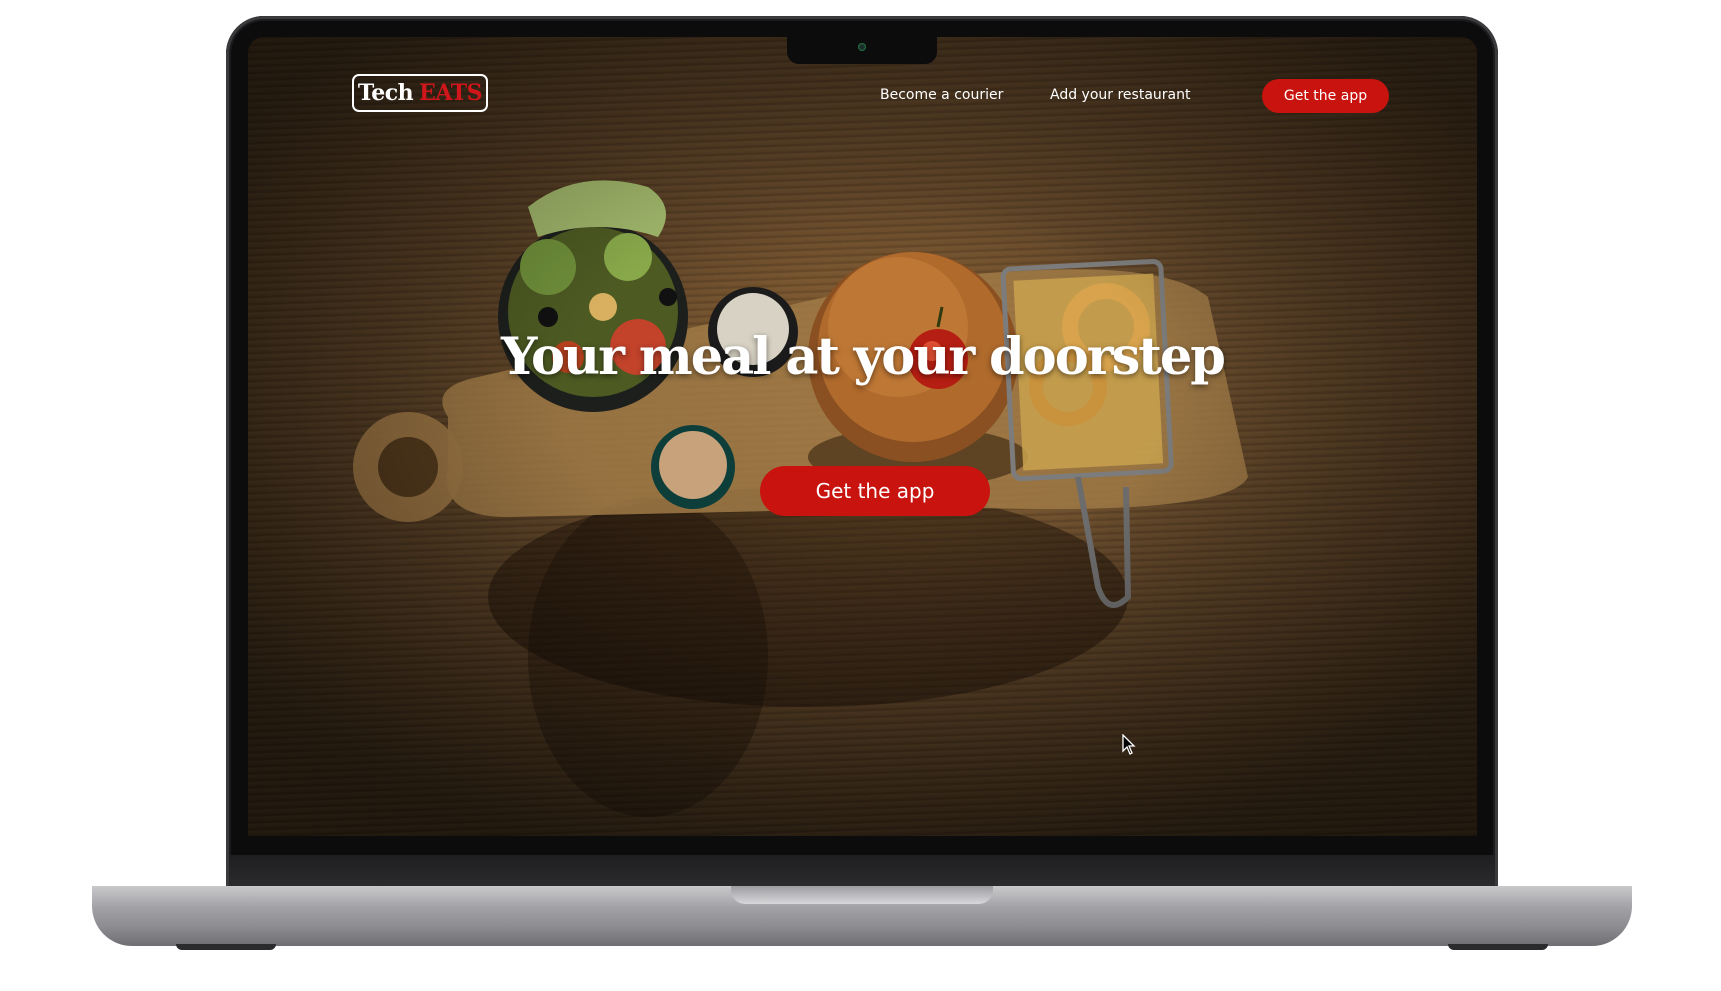 This screenshot has height=991, width=1721. Describe the element at coordinates (862, 895) in the screenshot. I see `trackpad-notch` at that location.